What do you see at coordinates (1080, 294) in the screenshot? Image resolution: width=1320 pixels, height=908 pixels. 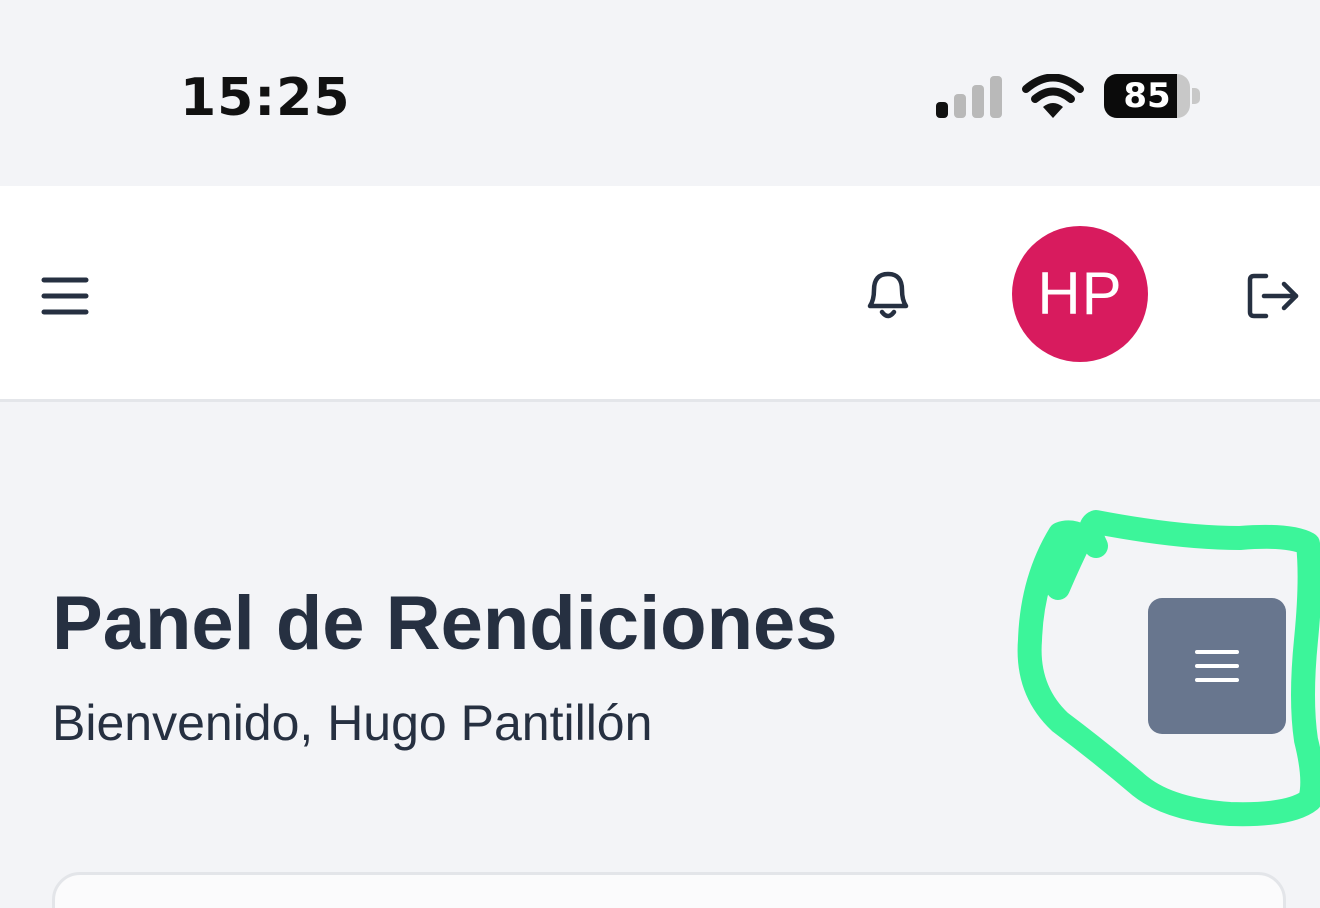 I see `user-avatar: HP` at bounding box center [1080, 294].